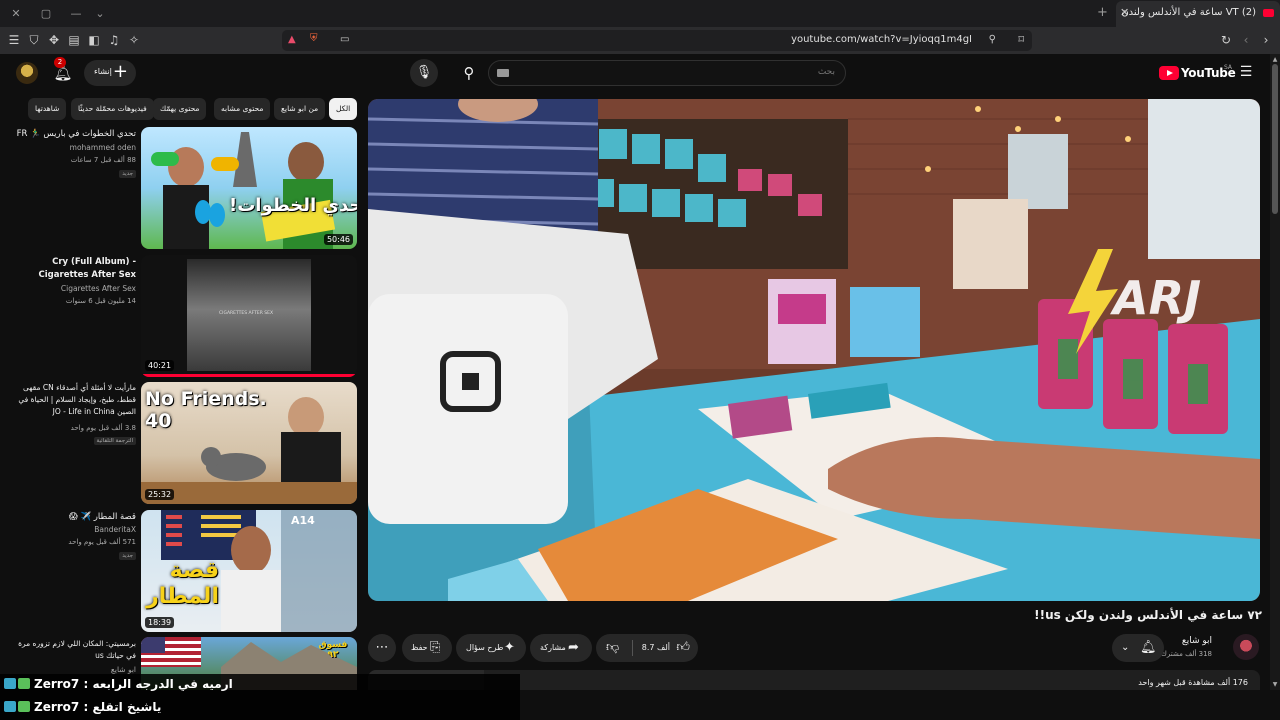 The width and height of the screenshot is (1280, 720). I want to click on new-tab-icon: +, so click(1102, 12).